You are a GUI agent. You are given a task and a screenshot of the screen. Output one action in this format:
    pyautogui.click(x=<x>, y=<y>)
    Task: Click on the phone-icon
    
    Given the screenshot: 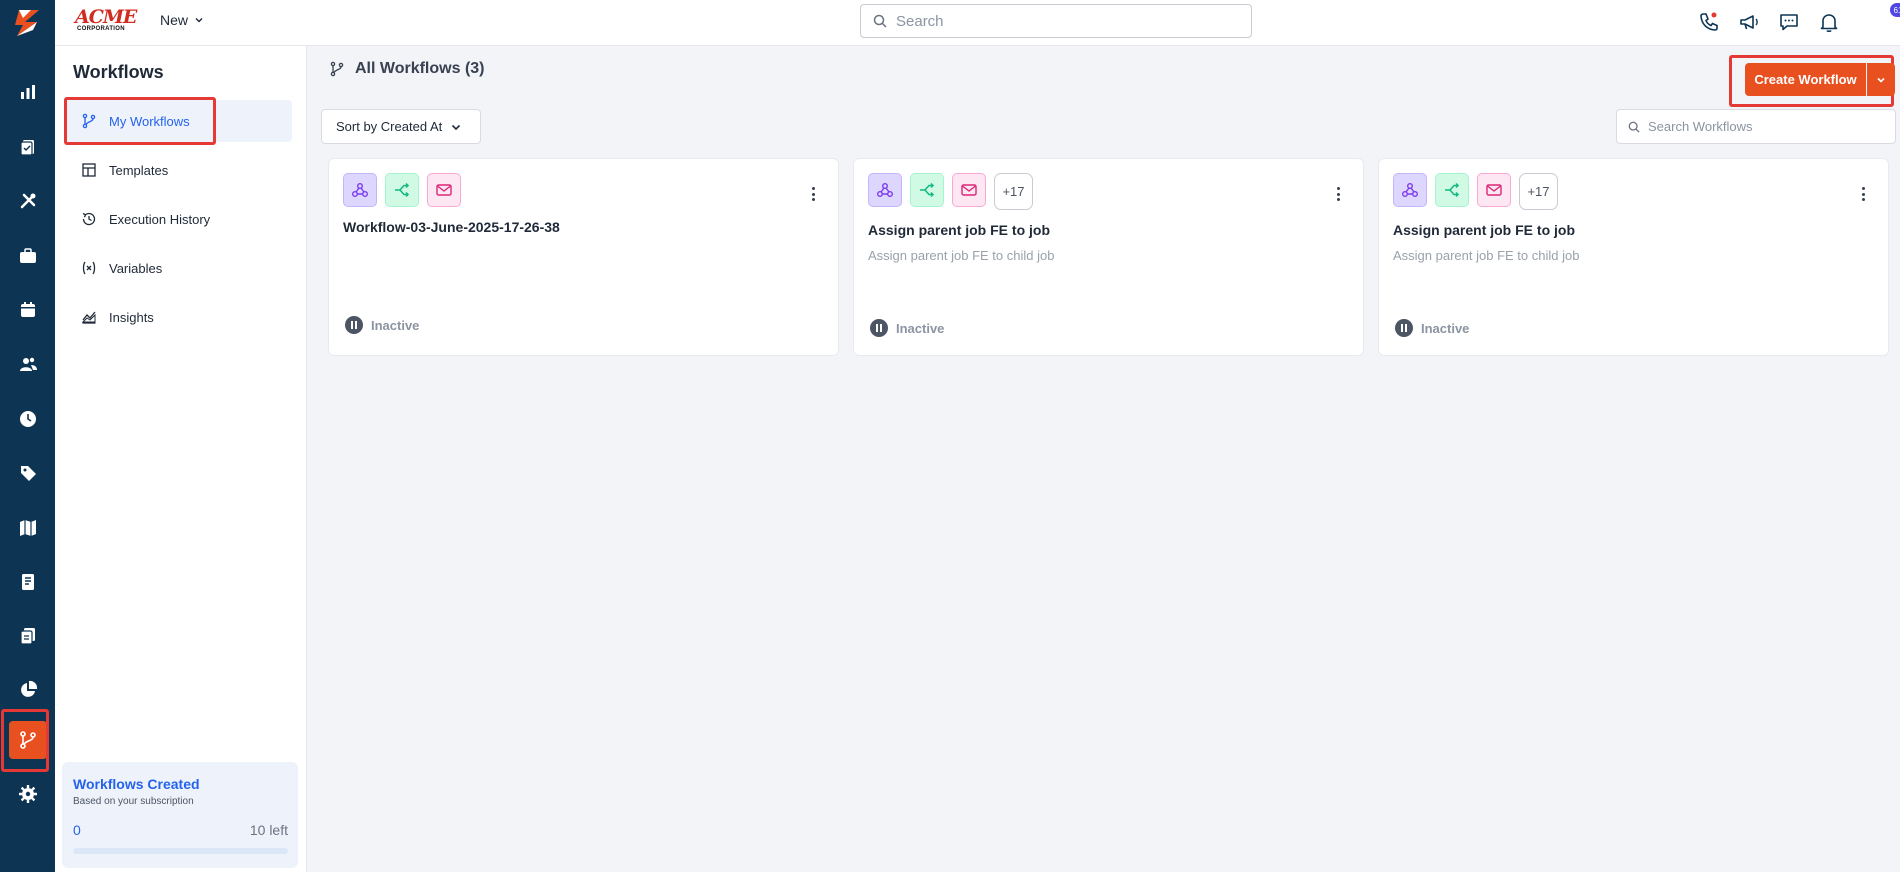 What is the action you would take?
    pyautogui.click(x=1709, y=22)
    